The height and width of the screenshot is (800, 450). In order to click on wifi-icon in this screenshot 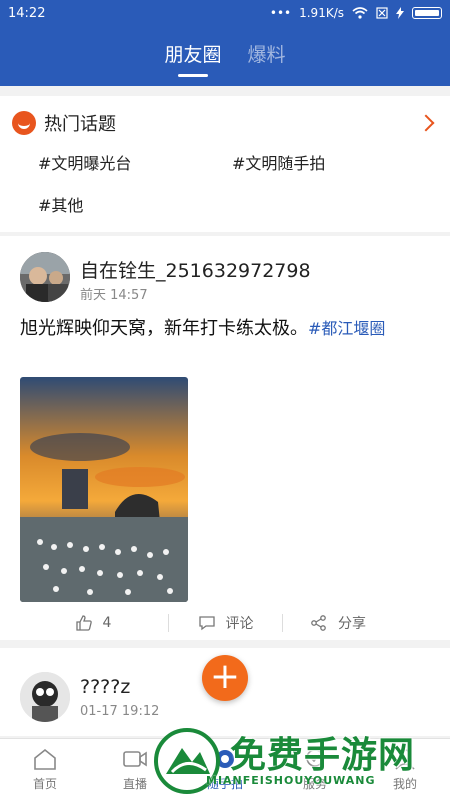, I will do `click(360, 13)`.